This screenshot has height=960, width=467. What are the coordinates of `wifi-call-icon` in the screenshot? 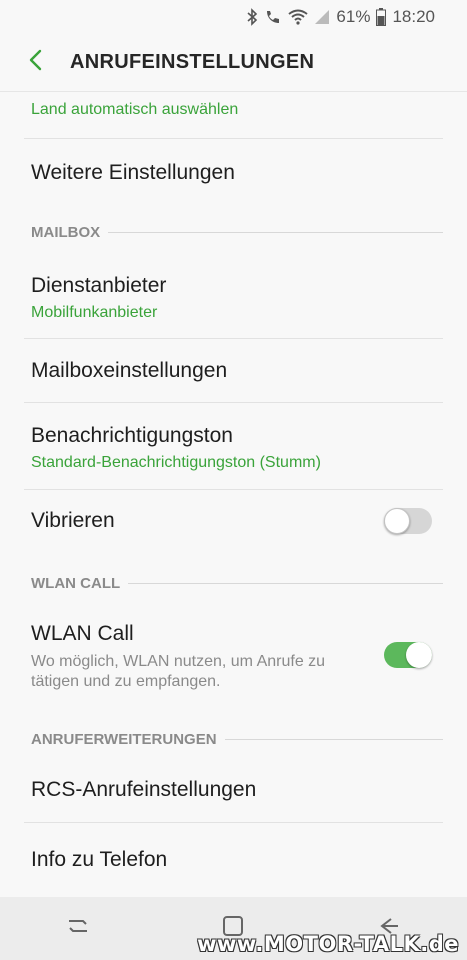 It's located at (273, 17).